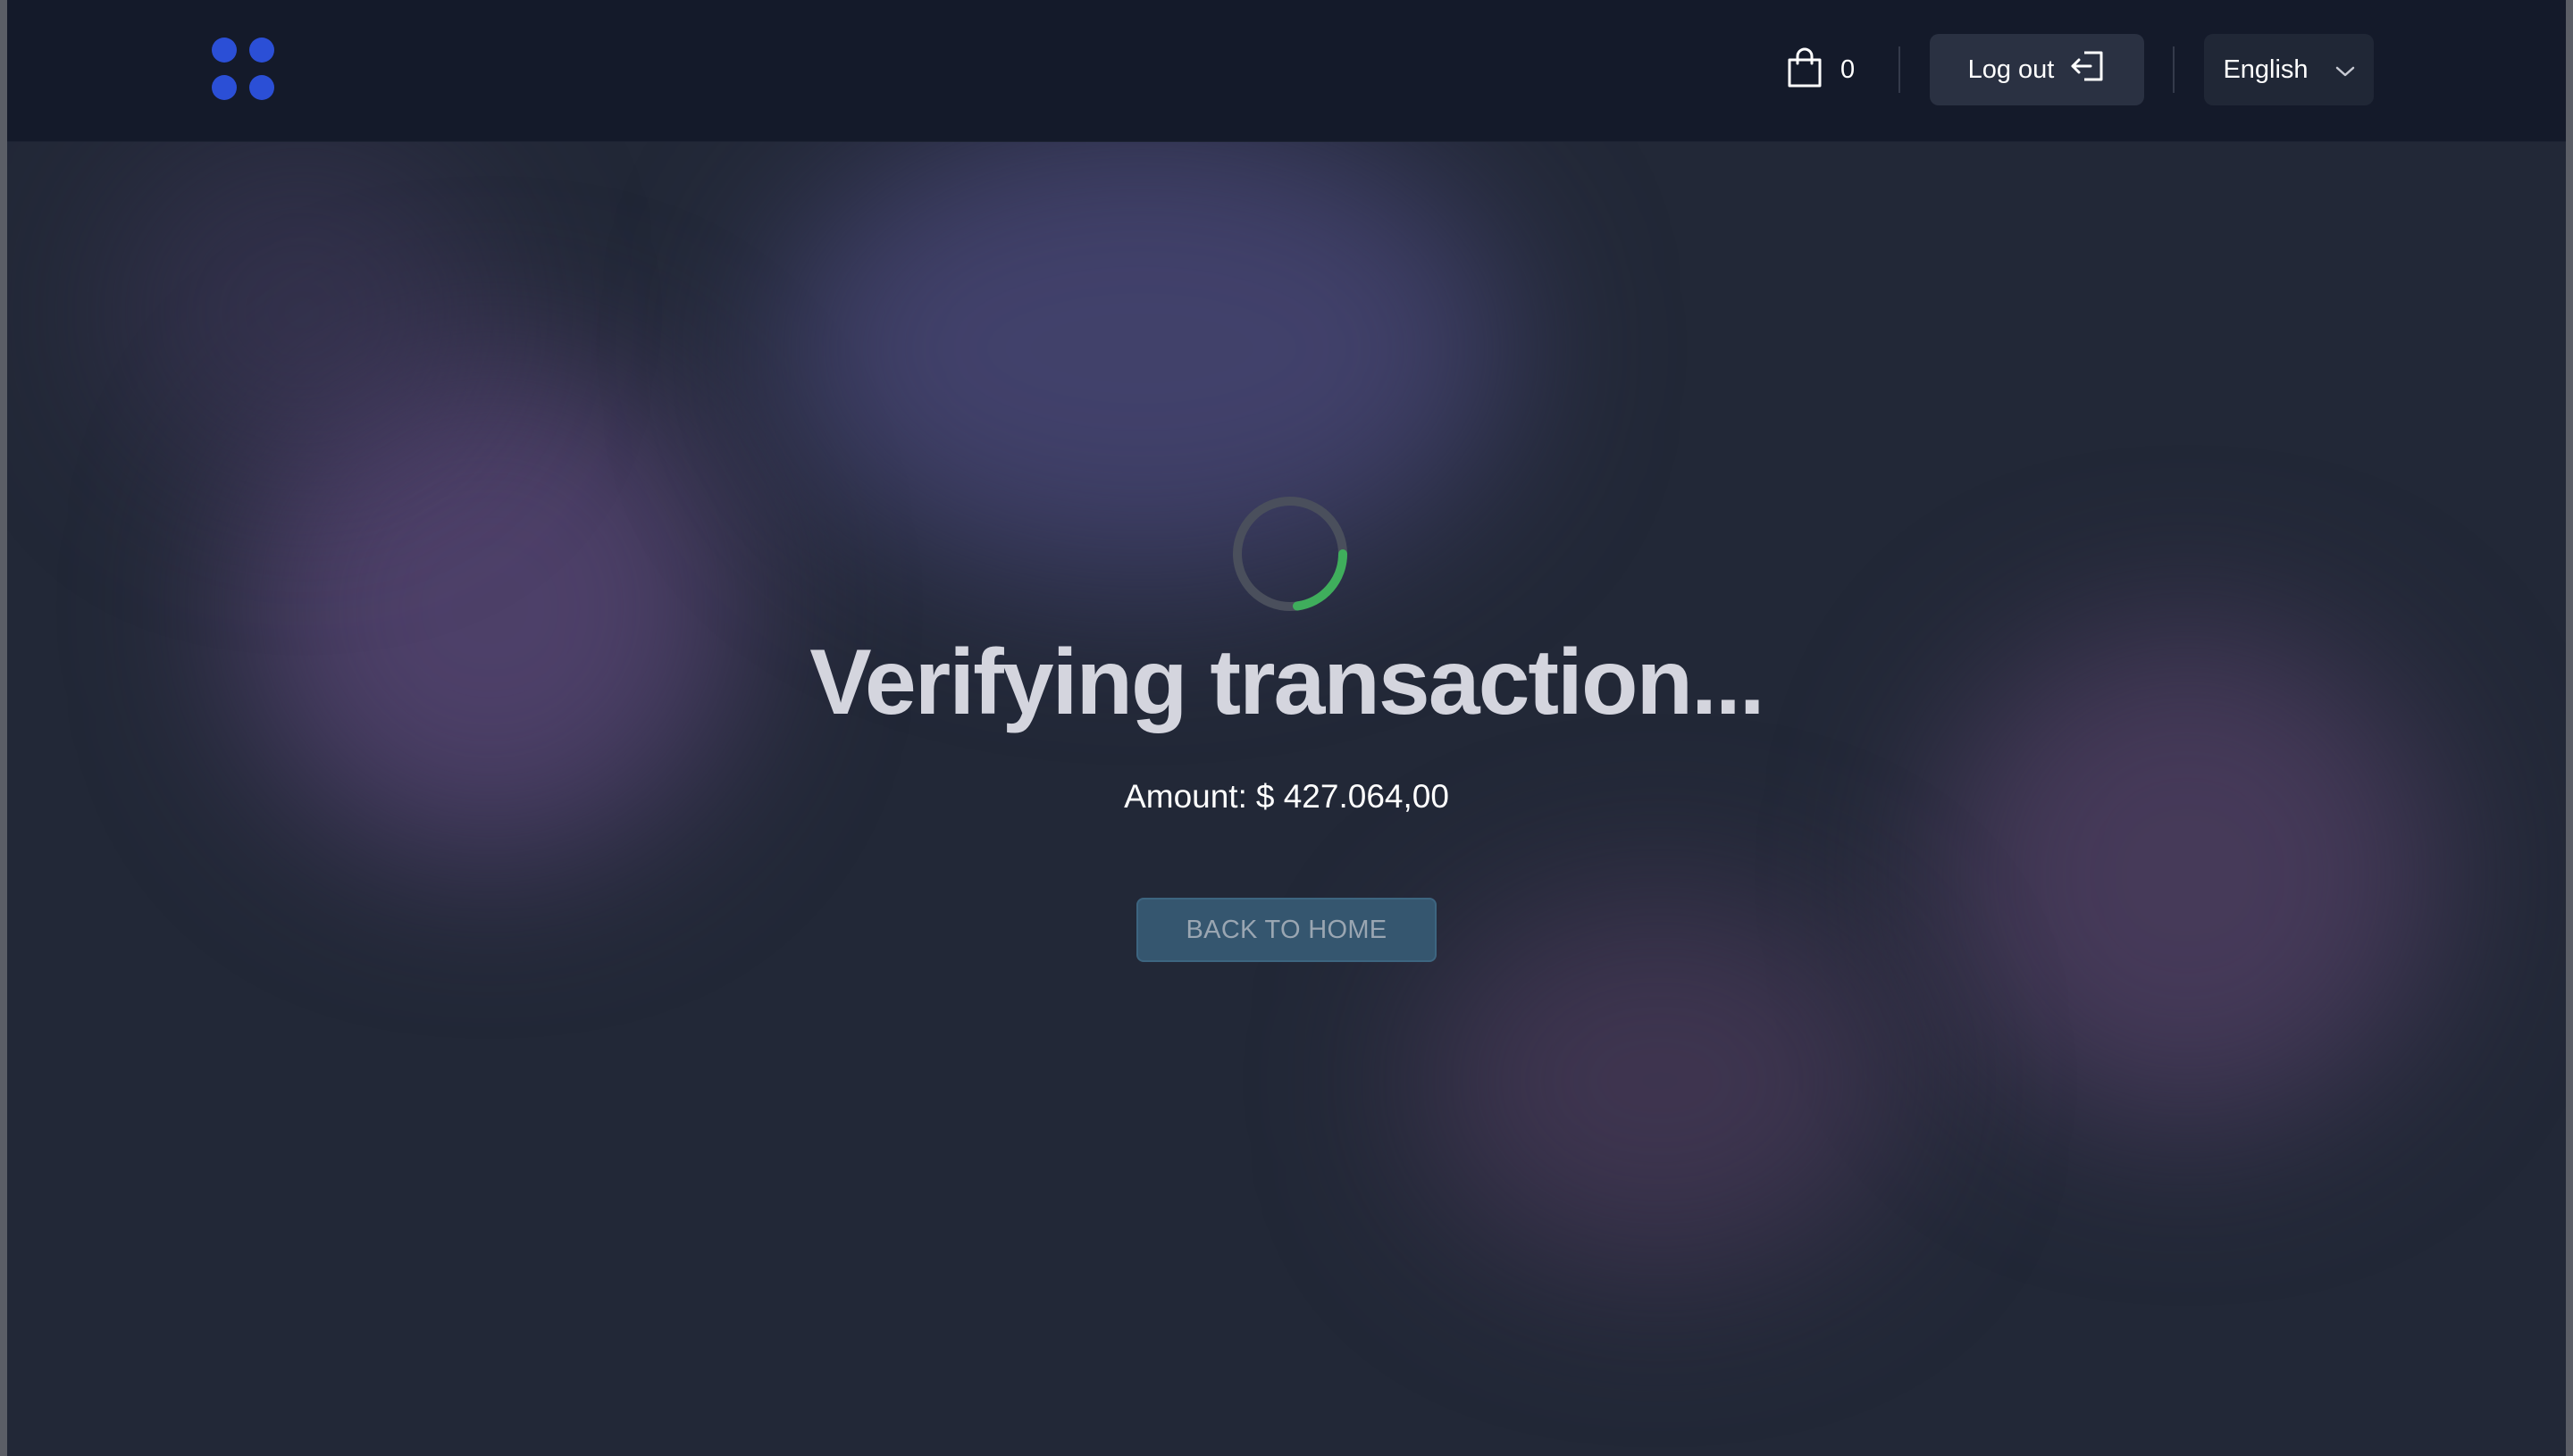 Image resolution: width=2573 pixels, height=1456 pixels. Describe the element at coordinates (1848, 69) in the screenshot. I see `cart-count: 0` at that location.